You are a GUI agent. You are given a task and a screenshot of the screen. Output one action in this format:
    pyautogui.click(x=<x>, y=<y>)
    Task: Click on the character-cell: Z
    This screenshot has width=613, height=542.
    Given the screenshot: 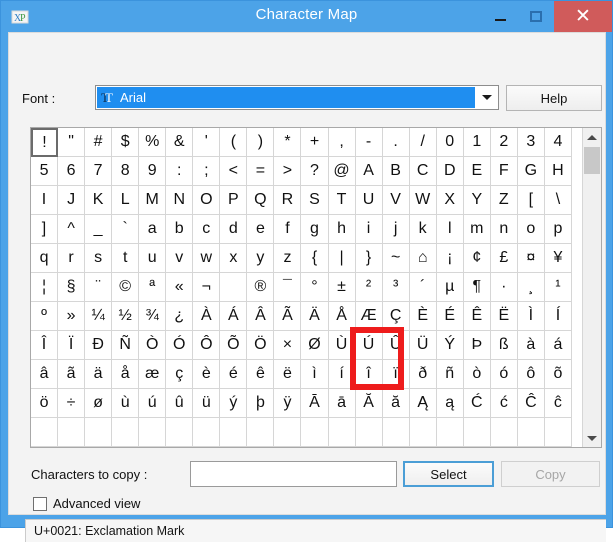 What is the action you would take?
    pyautogui.click(x=504, y=200)
    